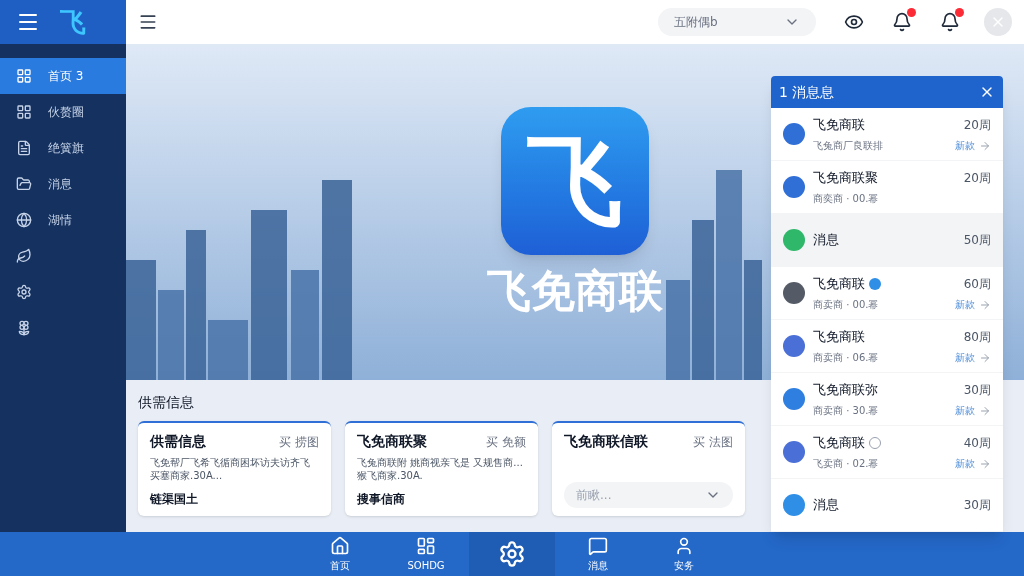 The width and height of the screenshot is (1024, 576). I want to click on card-tag: 买 免额, so click(506, 441).